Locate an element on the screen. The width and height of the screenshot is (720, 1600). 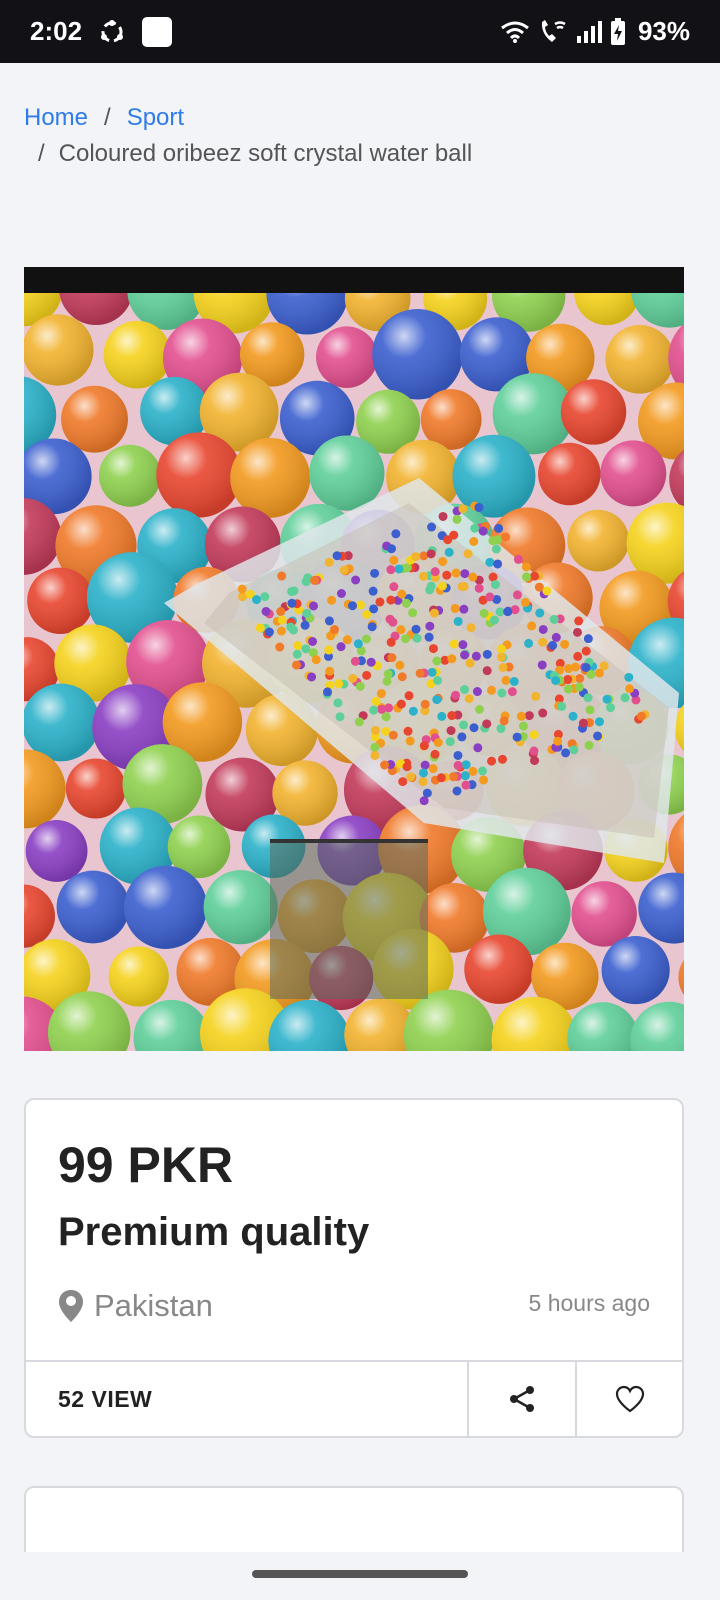
share-icon is located at coordinates (522, 1399).